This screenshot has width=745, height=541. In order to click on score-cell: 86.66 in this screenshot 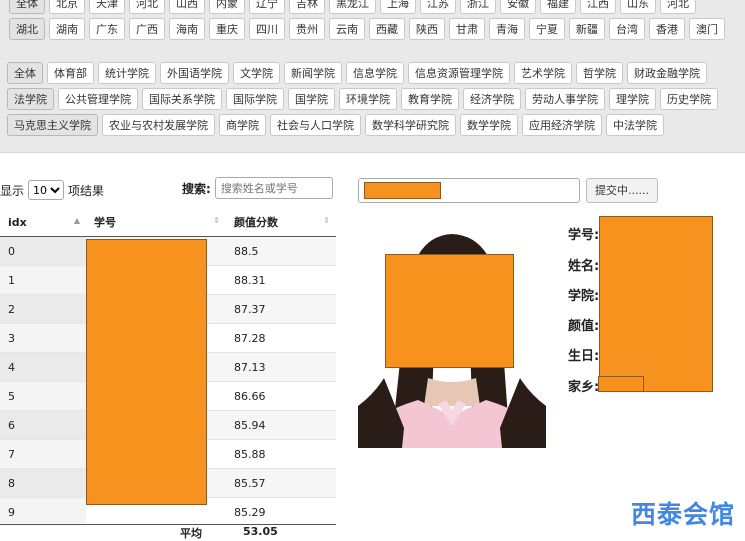, I will do `click(281, 396)`.